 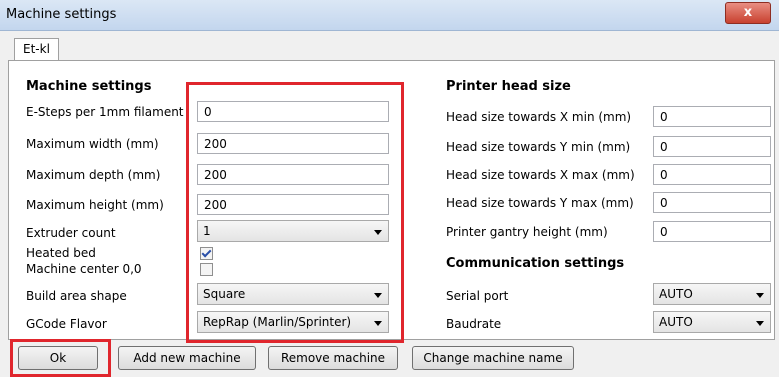 I want to click on tab-et-kl: Et-kl, so click(x=36, y=49).